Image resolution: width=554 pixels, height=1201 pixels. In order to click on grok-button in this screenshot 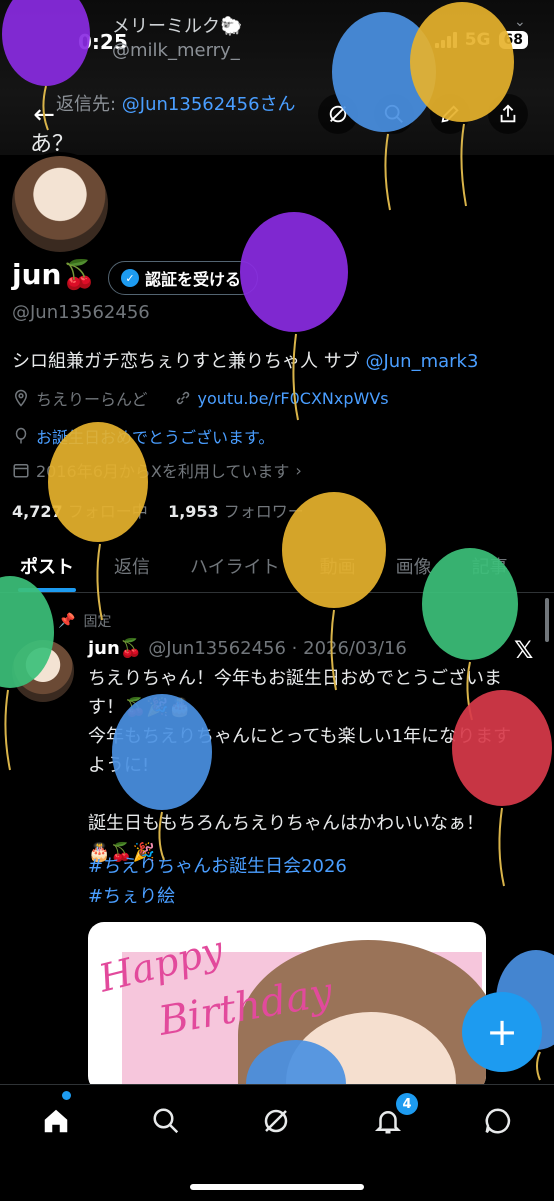, I will do `click(338, 114)`.